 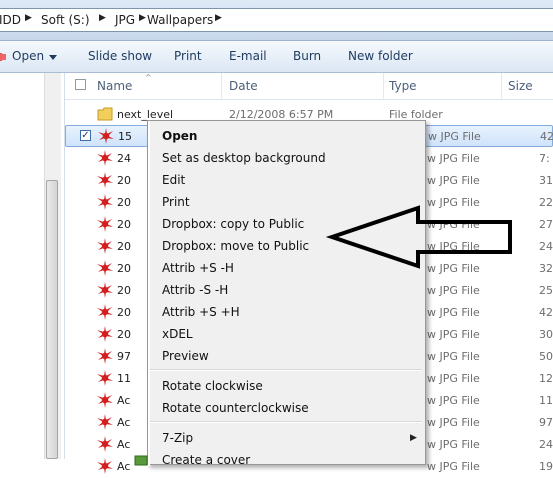 What do you see at coordinates (149, 293) in the screenshot?
I see `menu-gutter` at bounding box center [149, 293].